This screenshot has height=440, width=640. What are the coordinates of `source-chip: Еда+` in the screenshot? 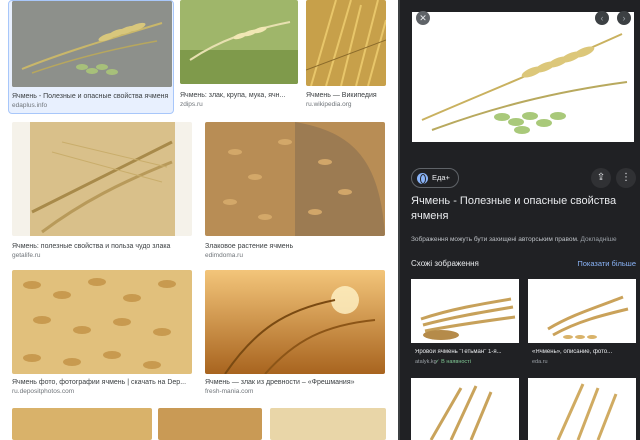 It's located at (435, 178).